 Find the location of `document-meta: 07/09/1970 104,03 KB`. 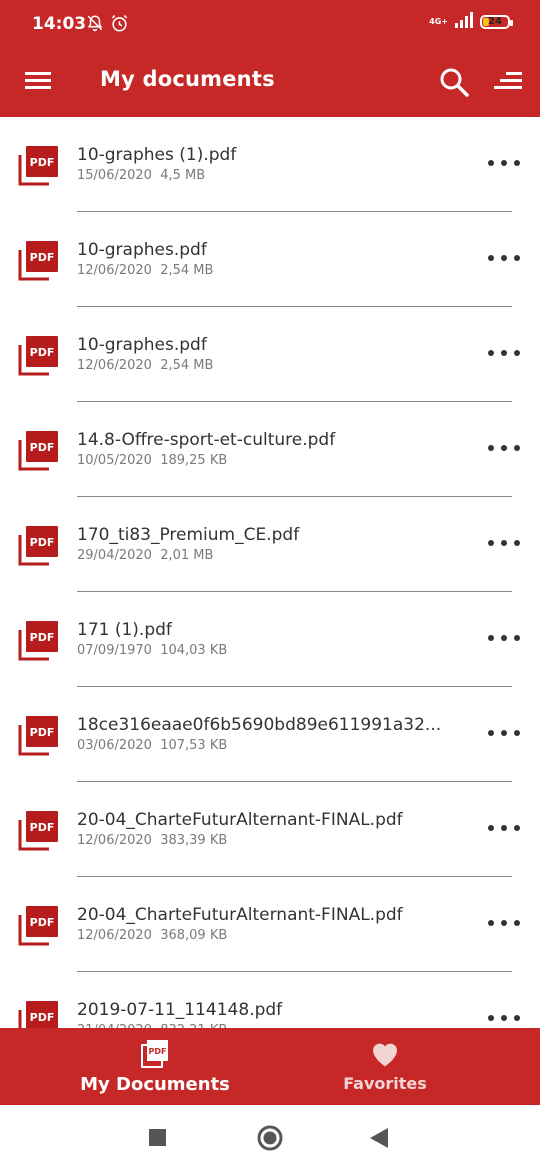

document-meta: 07/09/1970 104,03 KB is located at coordinates (152, 650).